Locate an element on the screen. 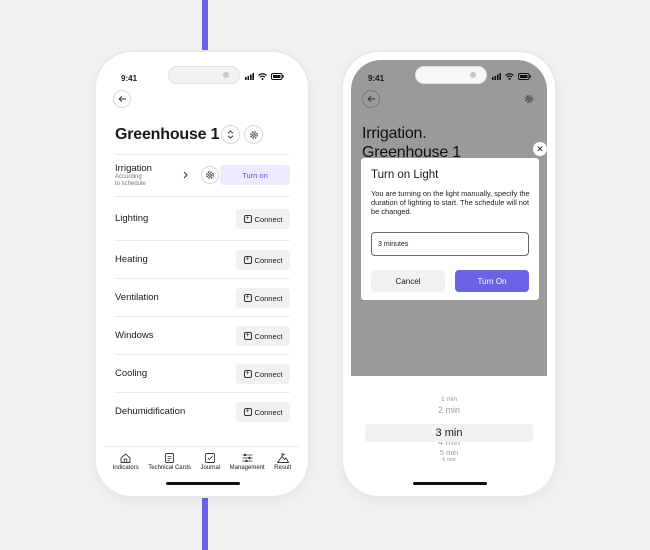  turn-on-button: Turn On is located at coordinates (492, 281).